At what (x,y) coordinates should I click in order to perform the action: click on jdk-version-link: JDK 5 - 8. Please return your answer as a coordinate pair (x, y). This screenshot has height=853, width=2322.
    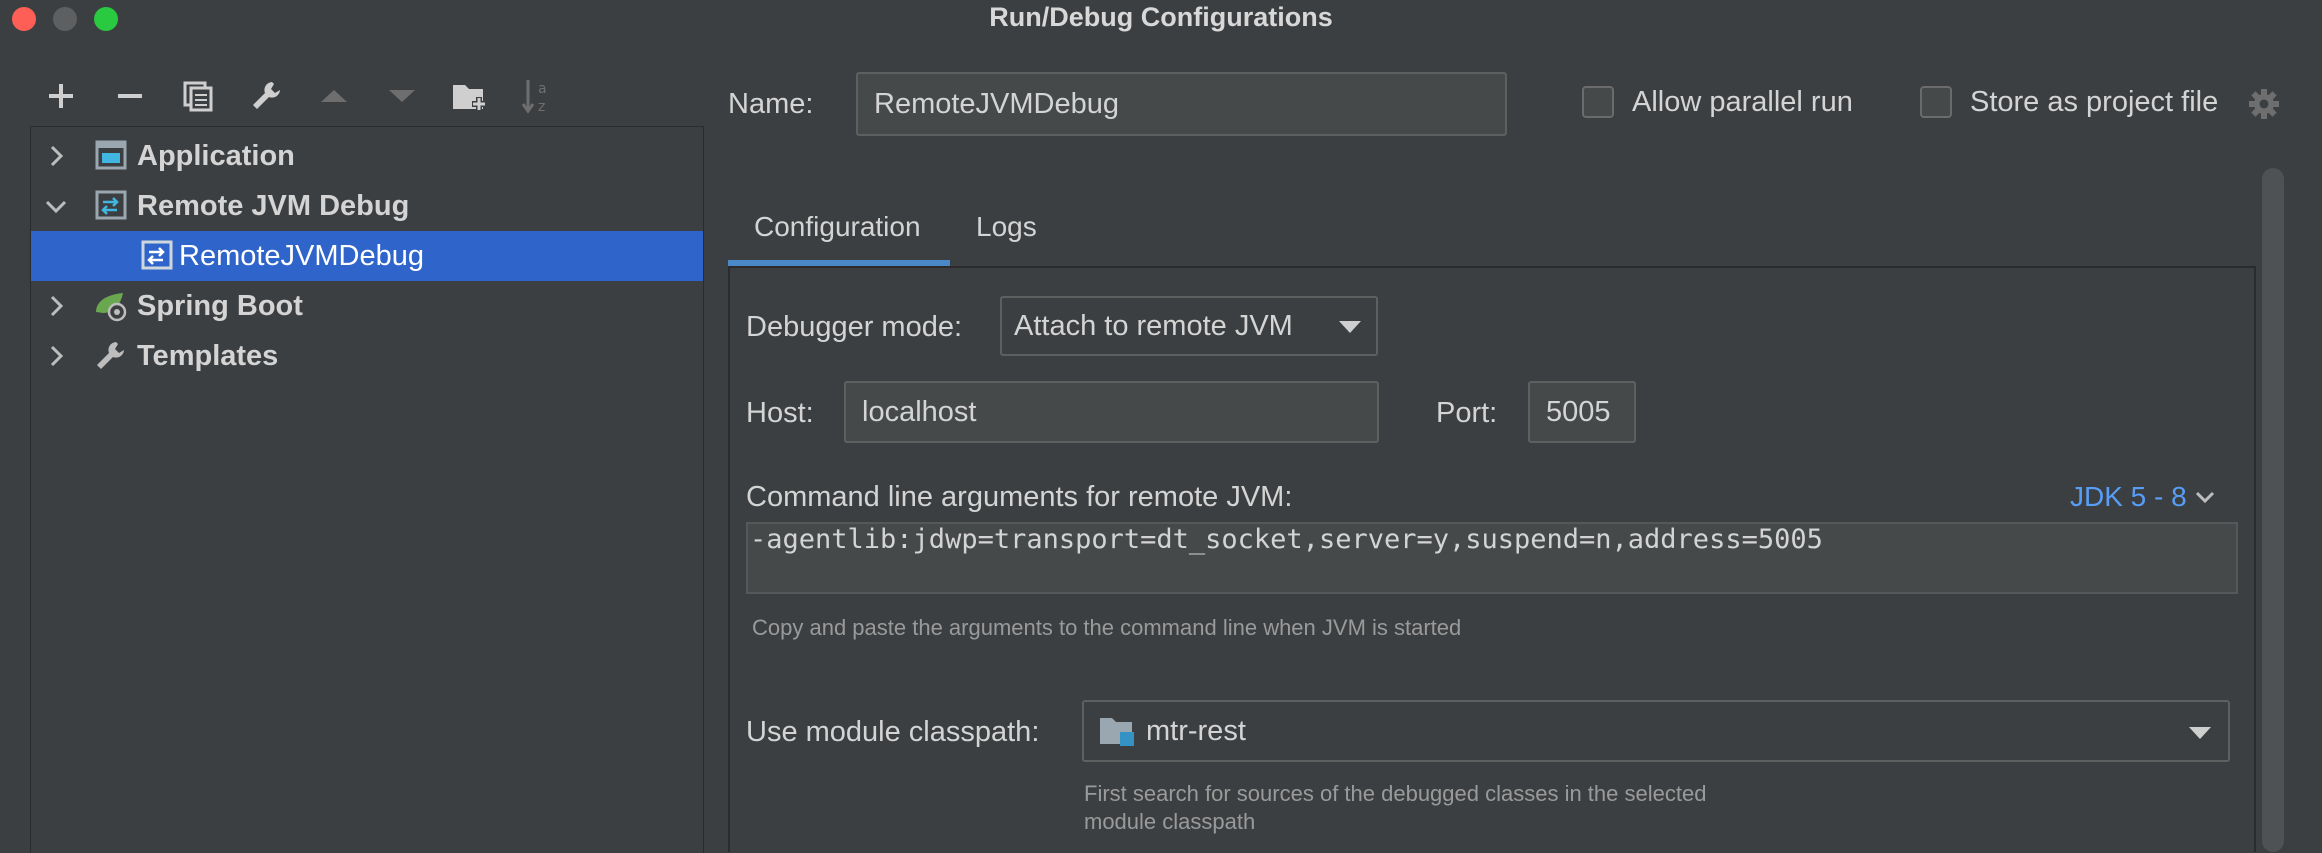
    Looking at the image, I should click on (2128, 496).